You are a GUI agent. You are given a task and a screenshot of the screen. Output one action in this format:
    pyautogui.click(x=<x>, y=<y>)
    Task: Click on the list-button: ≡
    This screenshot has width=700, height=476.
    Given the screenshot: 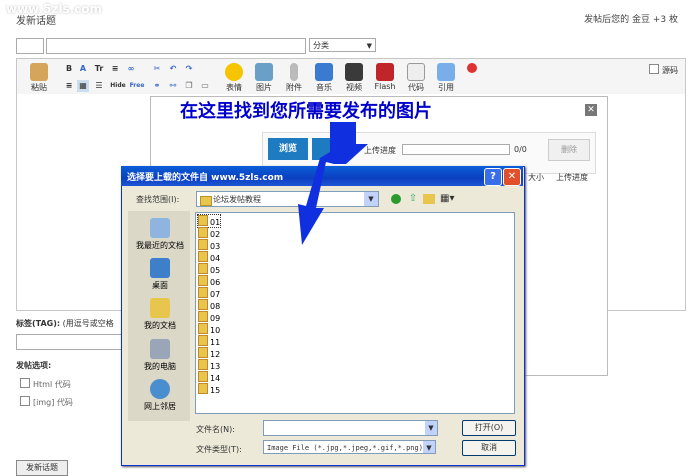 What is the action you would take?
    pyautogui.click(x=69, y=86)
    